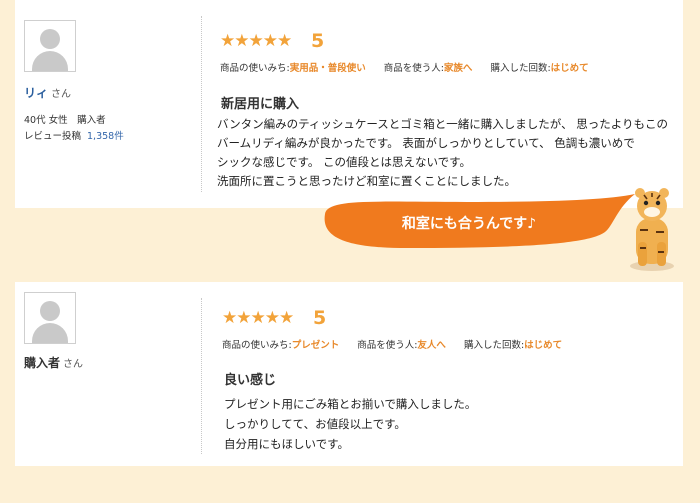 The height and width of the screenshot is (503, 700). I want to click on review-body-line: プレゼント用にごみ箱とお揃いで購入しました。, so click(350, 404).